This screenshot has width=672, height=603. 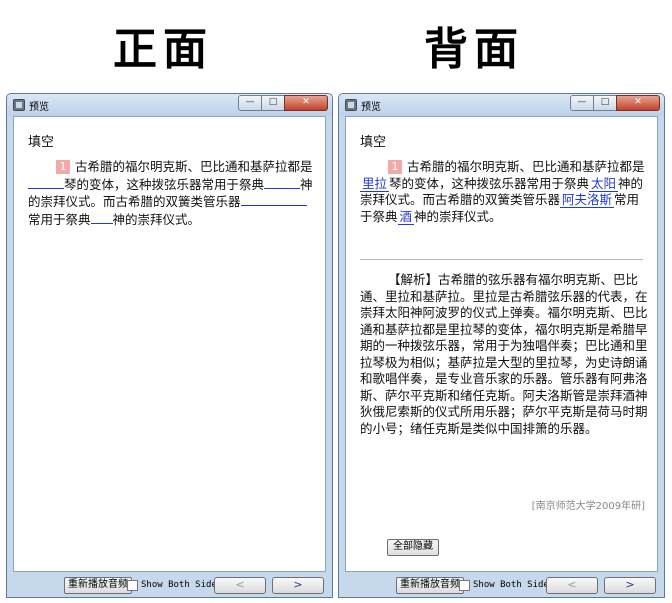 I want to click on back-label: 背面, so click(x=474, y=49).